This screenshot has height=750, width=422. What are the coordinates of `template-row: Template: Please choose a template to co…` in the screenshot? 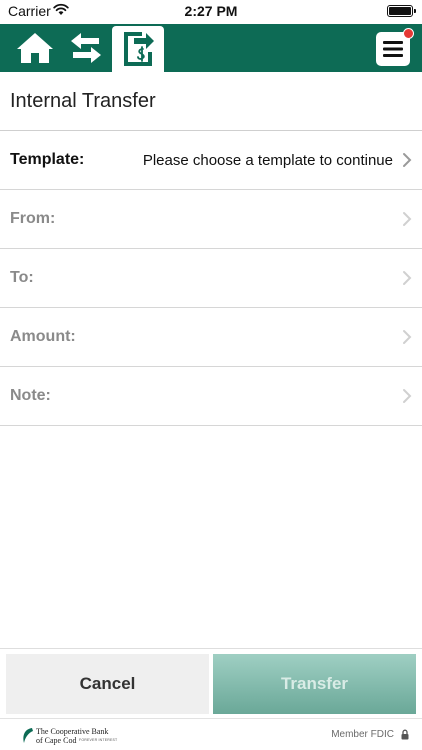 It's located at (211, 160).